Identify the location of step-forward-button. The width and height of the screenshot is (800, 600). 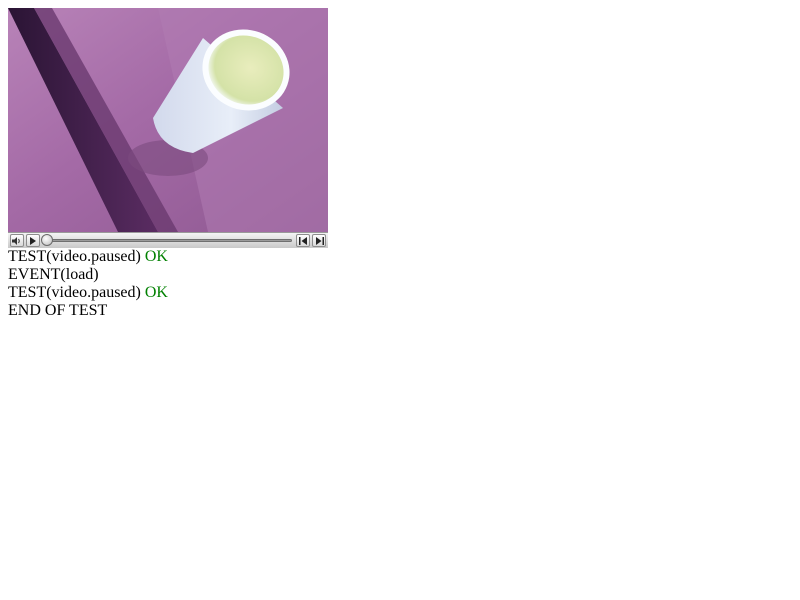
(319, 240).